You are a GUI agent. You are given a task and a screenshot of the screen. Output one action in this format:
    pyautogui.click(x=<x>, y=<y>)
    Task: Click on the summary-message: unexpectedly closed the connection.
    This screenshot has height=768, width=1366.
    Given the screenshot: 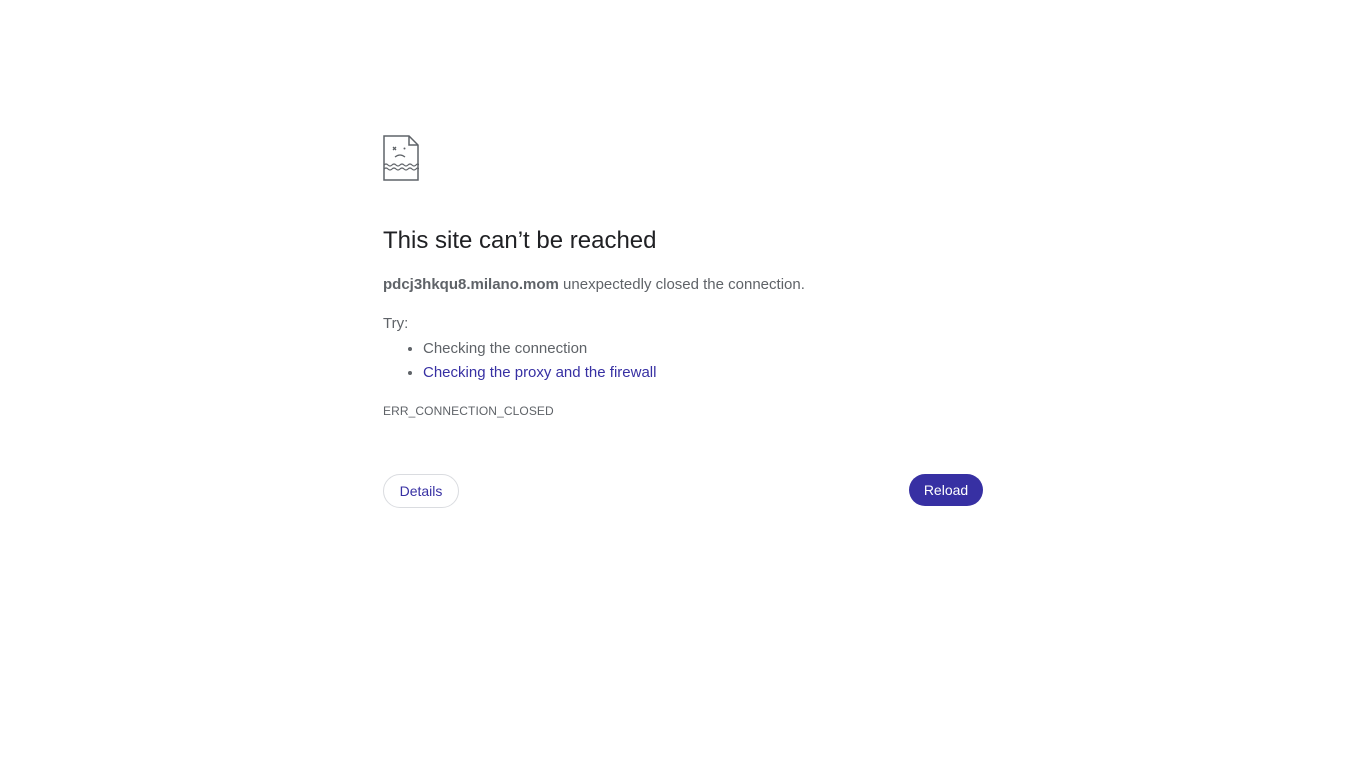 What is the action you would take?
    pyautogui.click(x=681, y=284)
    